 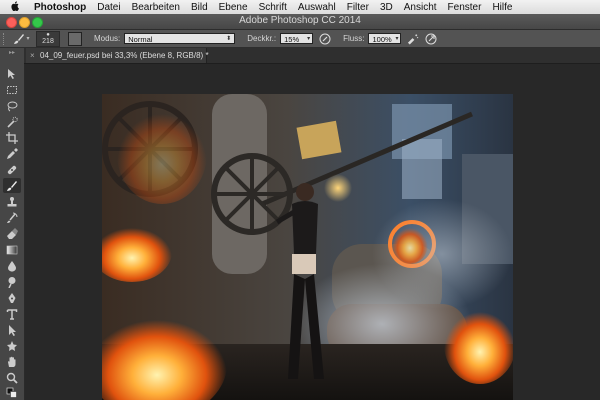 I want to click on gradient-tool, so click(x=12, y=249).